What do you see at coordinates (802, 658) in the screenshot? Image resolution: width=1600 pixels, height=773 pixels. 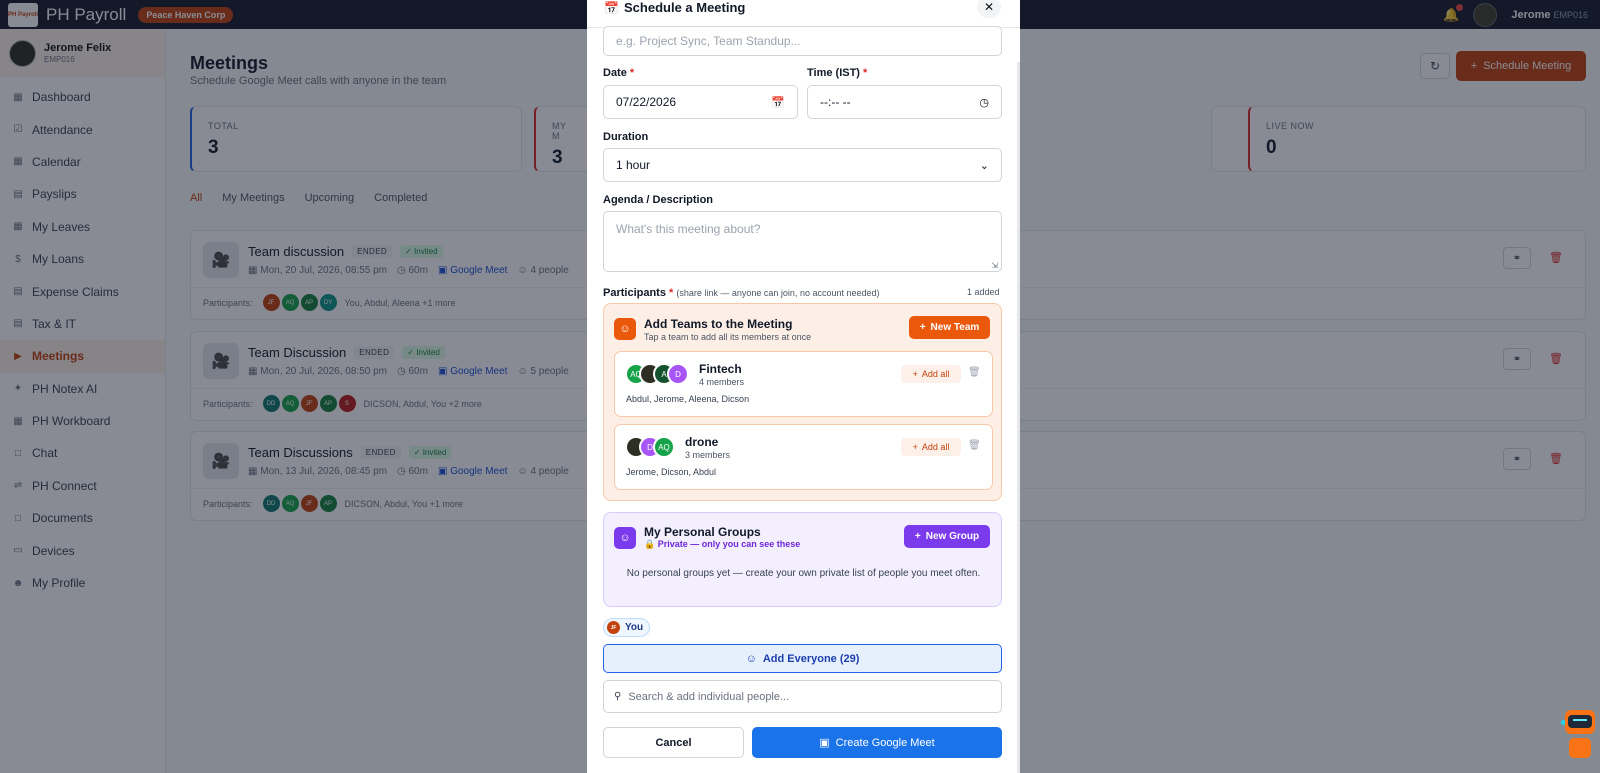 I see `add-everyone-button: ☺ Add Everyone (29)` at bounding box center [802, 658].